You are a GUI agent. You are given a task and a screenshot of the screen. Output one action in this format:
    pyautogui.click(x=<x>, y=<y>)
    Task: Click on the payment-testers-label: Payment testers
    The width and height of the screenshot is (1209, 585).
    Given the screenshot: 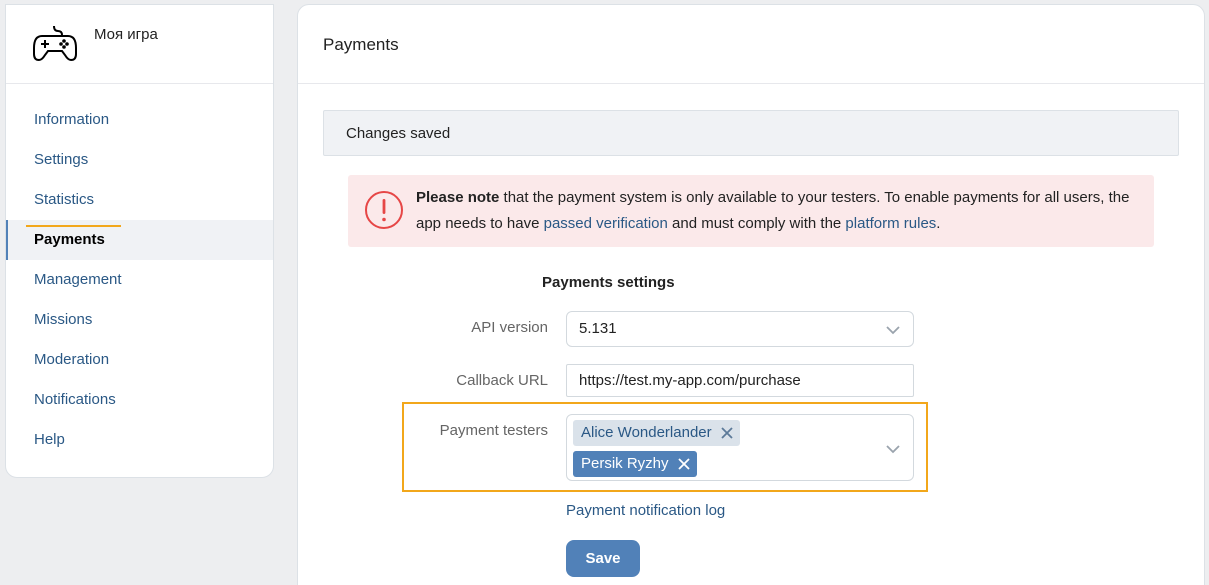 What is the action you would take?
    pyautogui.click(x=493, y=430)
    